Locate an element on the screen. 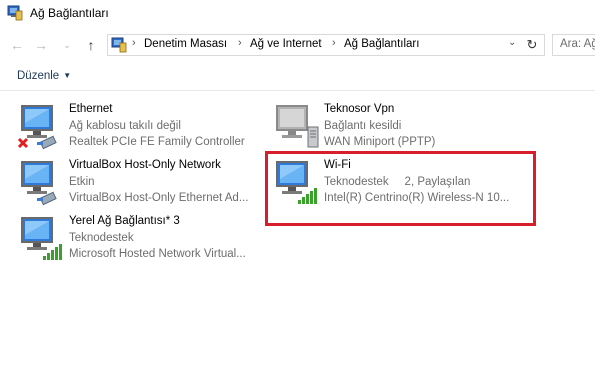 This screenshot has width=595, height=365. vpn-icon is located at coordinates (297, 126).